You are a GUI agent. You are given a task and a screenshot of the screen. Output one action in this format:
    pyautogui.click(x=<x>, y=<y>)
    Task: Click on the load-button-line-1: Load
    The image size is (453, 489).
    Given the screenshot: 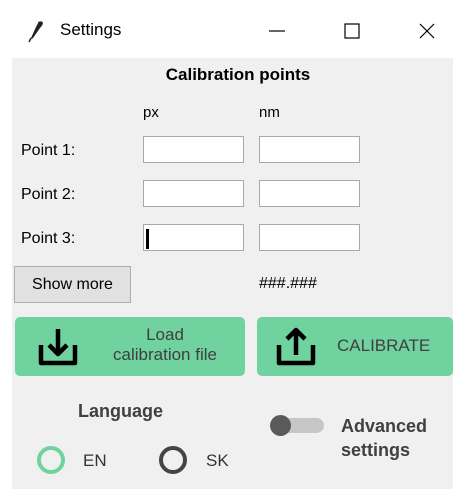 What is the action you would take?
    pyautogui.click(x=165, y=334)
    